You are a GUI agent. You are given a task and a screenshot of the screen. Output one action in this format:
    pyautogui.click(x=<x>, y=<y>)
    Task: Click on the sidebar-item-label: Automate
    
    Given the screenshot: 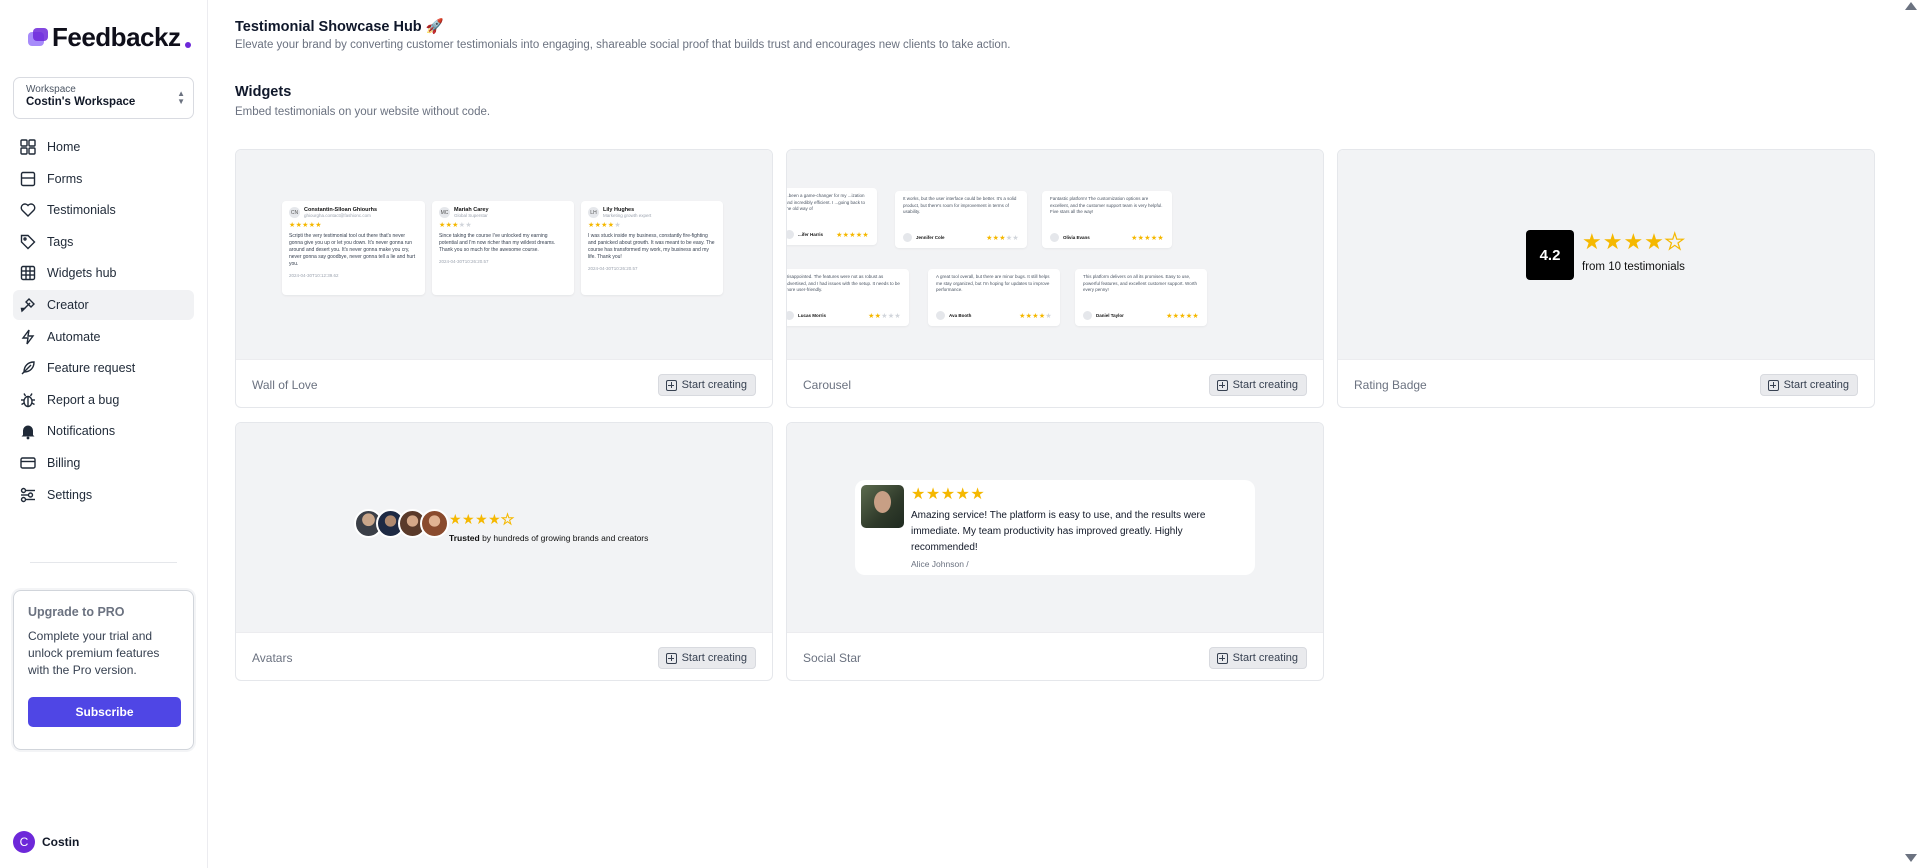 What is the action you would take?
    pyautogui.click(x=74, y=336)
    